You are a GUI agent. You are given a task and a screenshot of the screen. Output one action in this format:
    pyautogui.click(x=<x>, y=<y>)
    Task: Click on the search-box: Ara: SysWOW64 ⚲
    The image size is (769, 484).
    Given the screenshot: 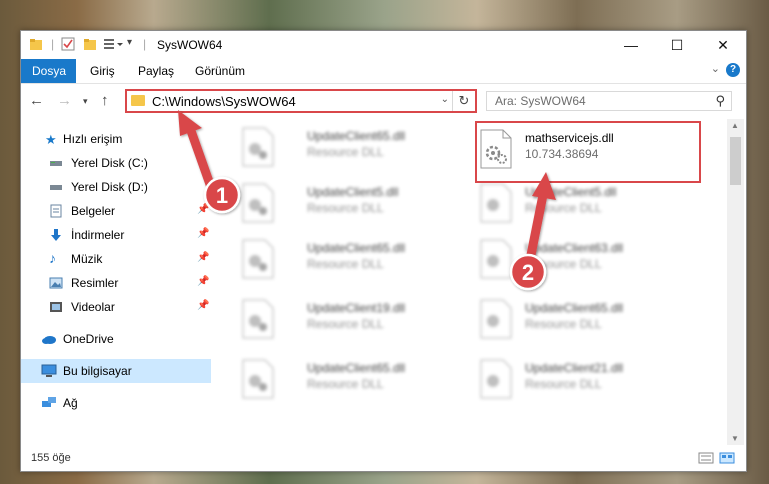 What is the action you would take?
    pyautogui.click(x=609, y=101)
    